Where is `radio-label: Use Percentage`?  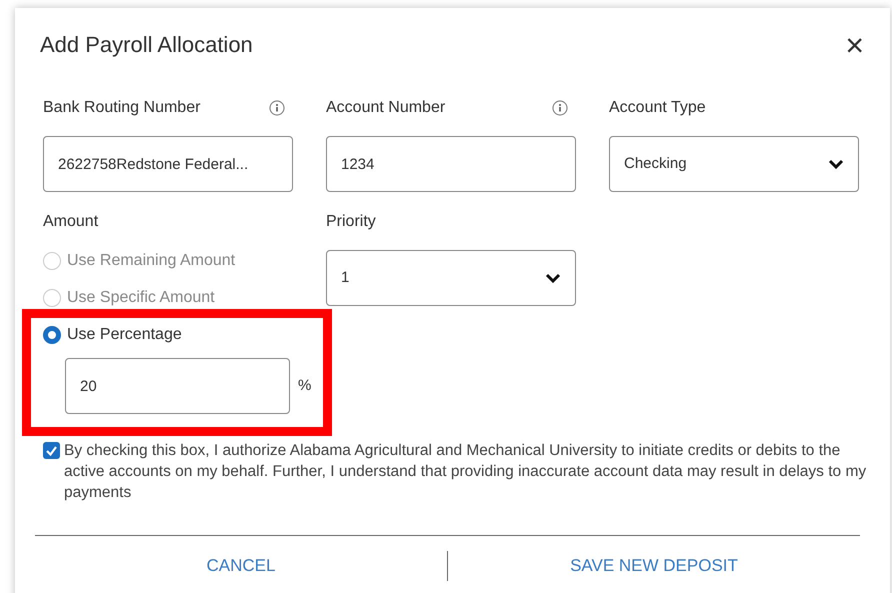 radio-label: Use Percentage is located at coordinates (124, 334).